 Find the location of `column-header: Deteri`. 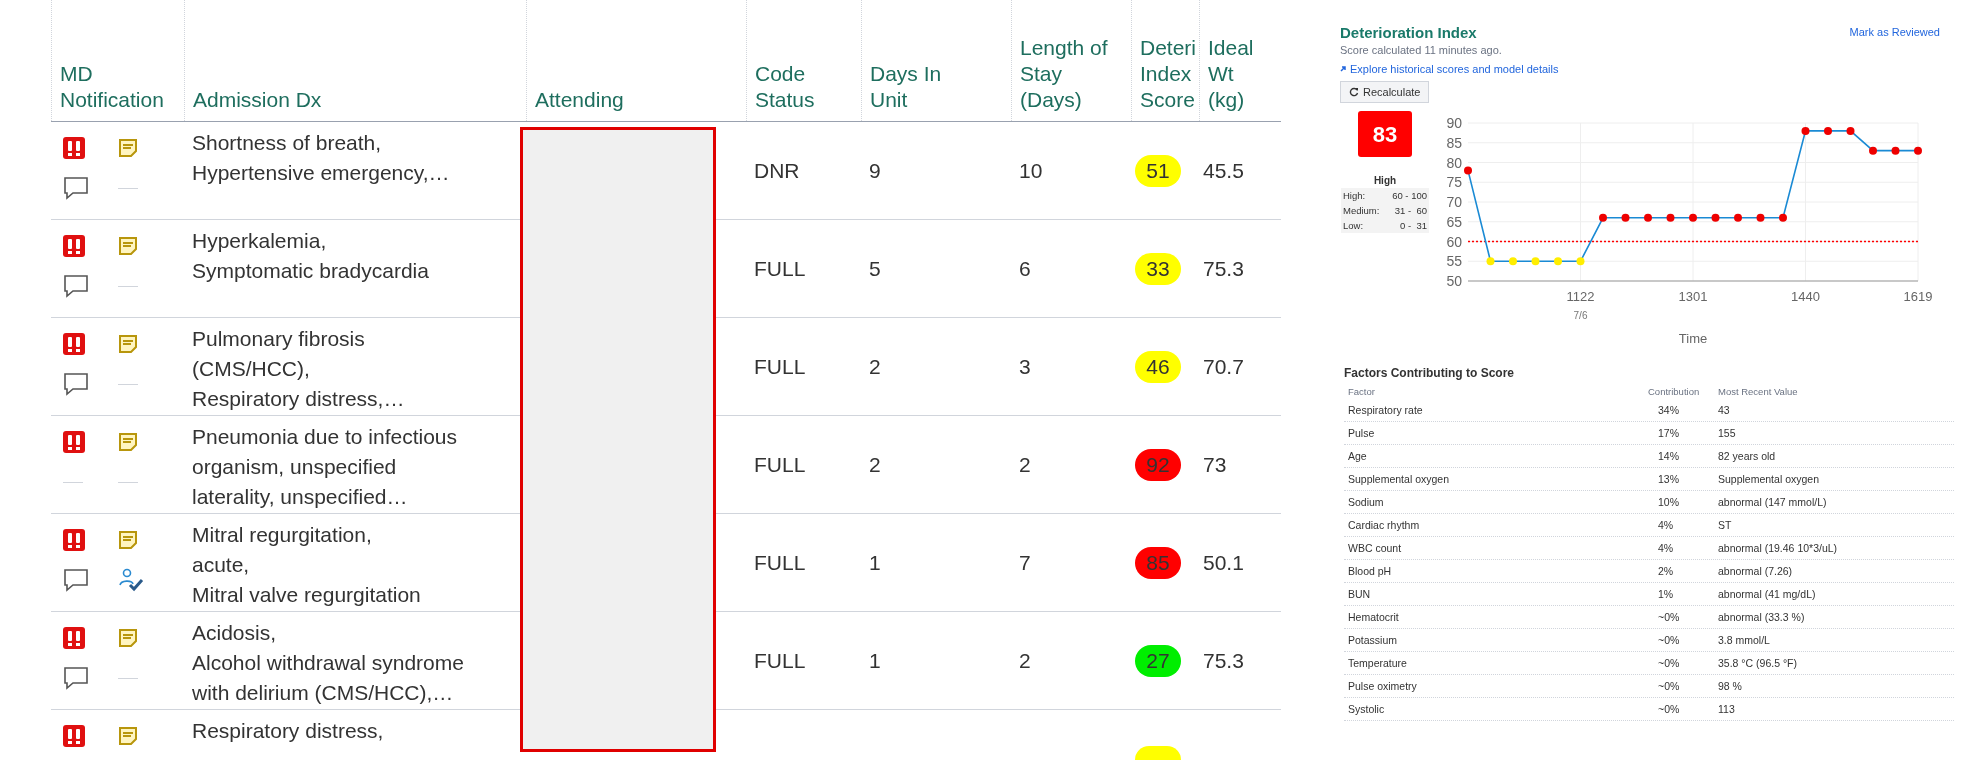

column-header: Deteri is located at coordinates (1169, 48).